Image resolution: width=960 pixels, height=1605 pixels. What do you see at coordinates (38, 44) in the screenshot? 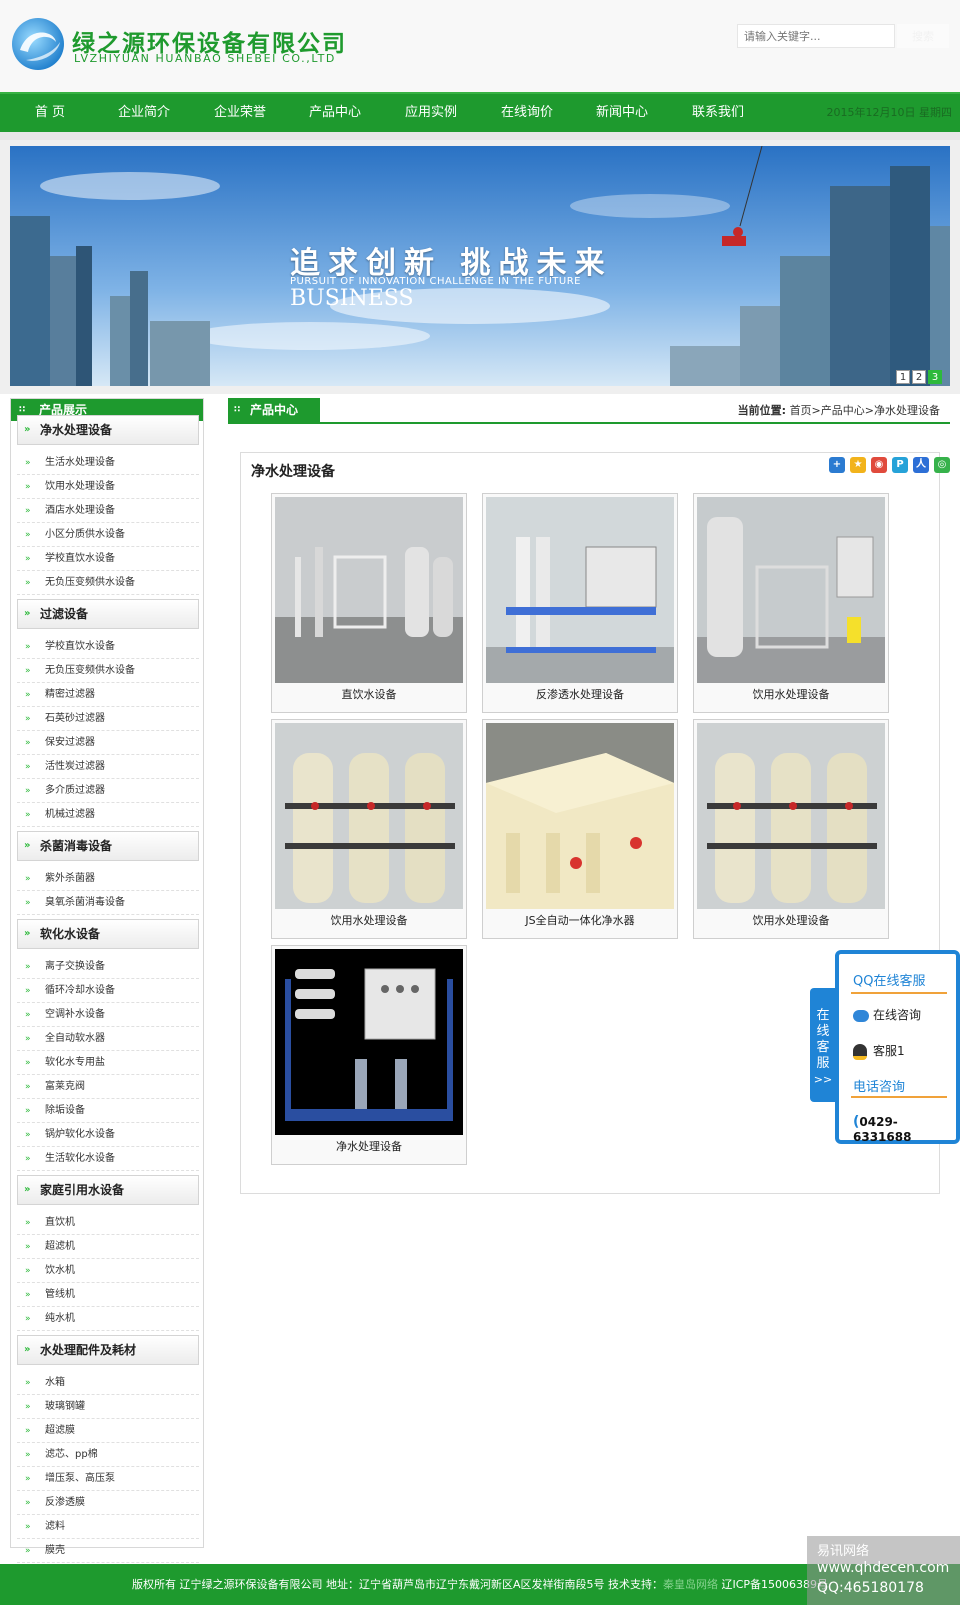
I see `logo-swirl-icon` at bounding box center [38, 44].